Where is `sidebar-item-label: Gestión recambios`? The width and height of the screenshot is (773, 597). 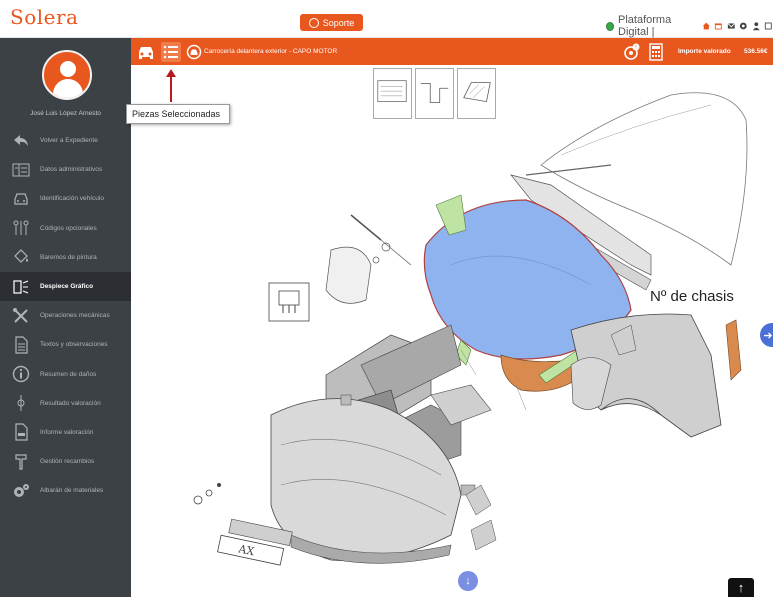 sidebar-item-label: Gestión recambios is located at coordinates (67, 462).